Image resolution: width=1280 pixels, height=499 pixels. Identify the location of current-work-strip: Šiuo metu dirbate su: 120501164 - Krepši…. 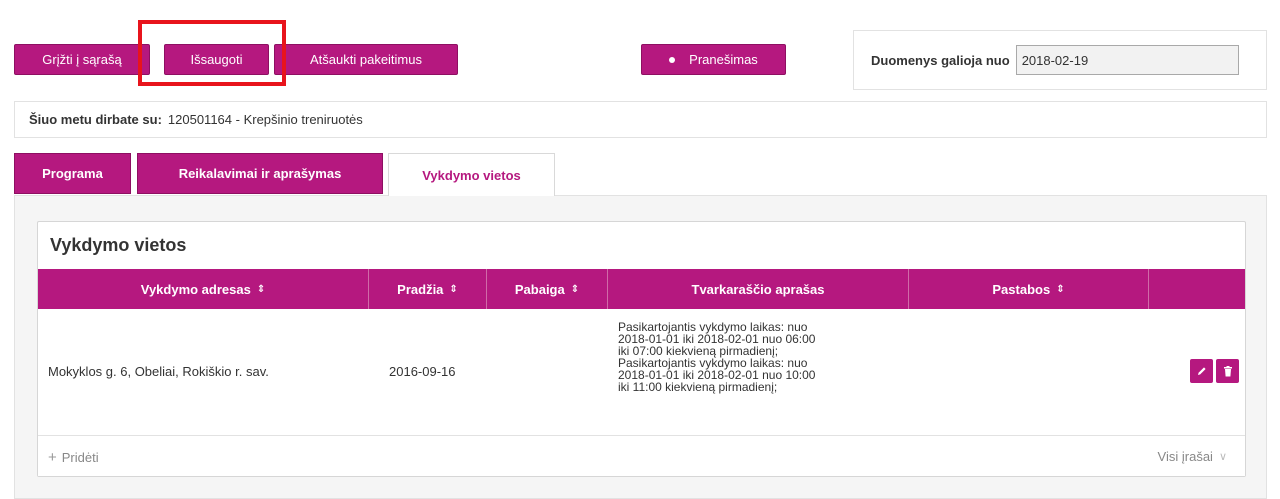
(640, 119).